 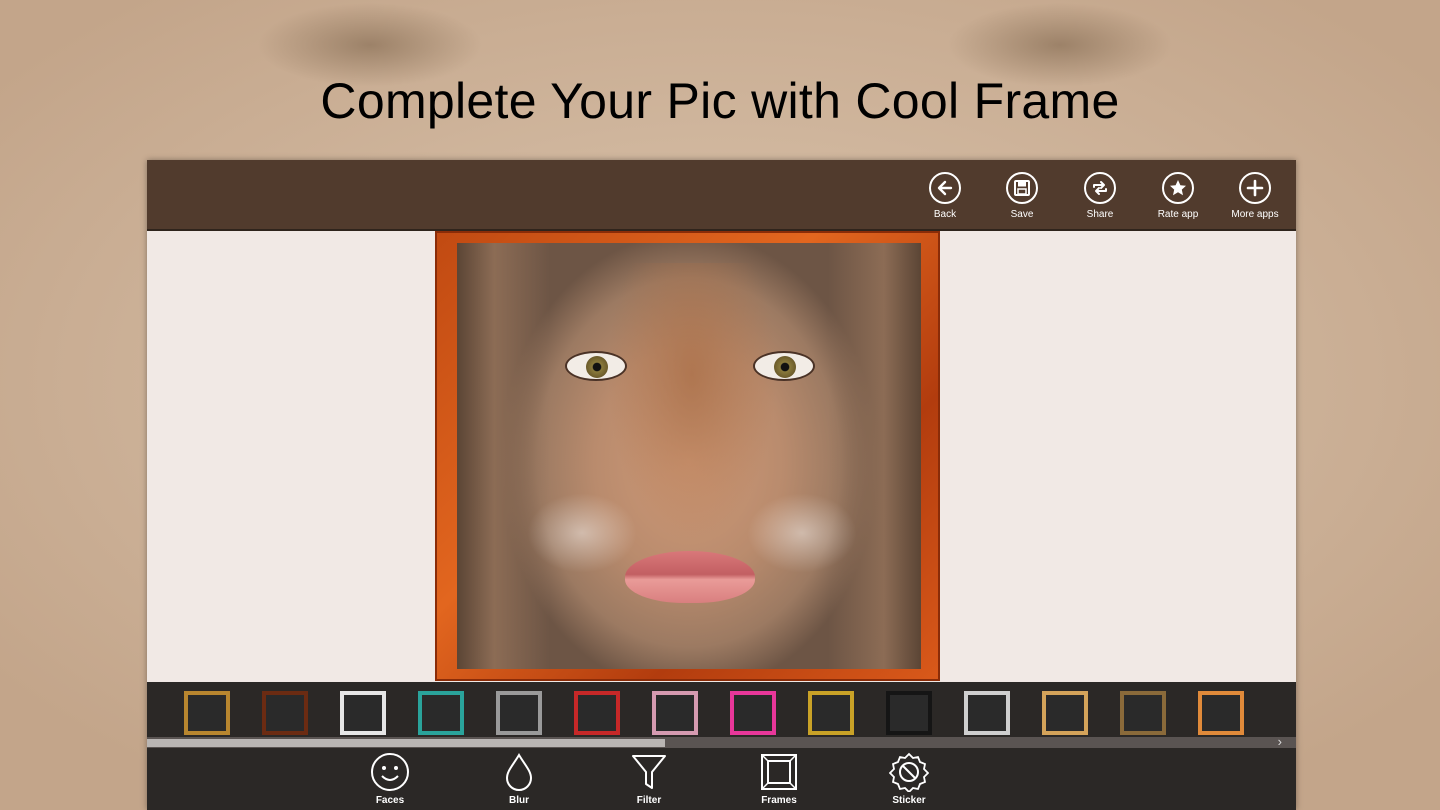 What do you see at coordinates (390, 772) in the screenshot?
I see `smiley-icon` at bounding box center [390, 772].